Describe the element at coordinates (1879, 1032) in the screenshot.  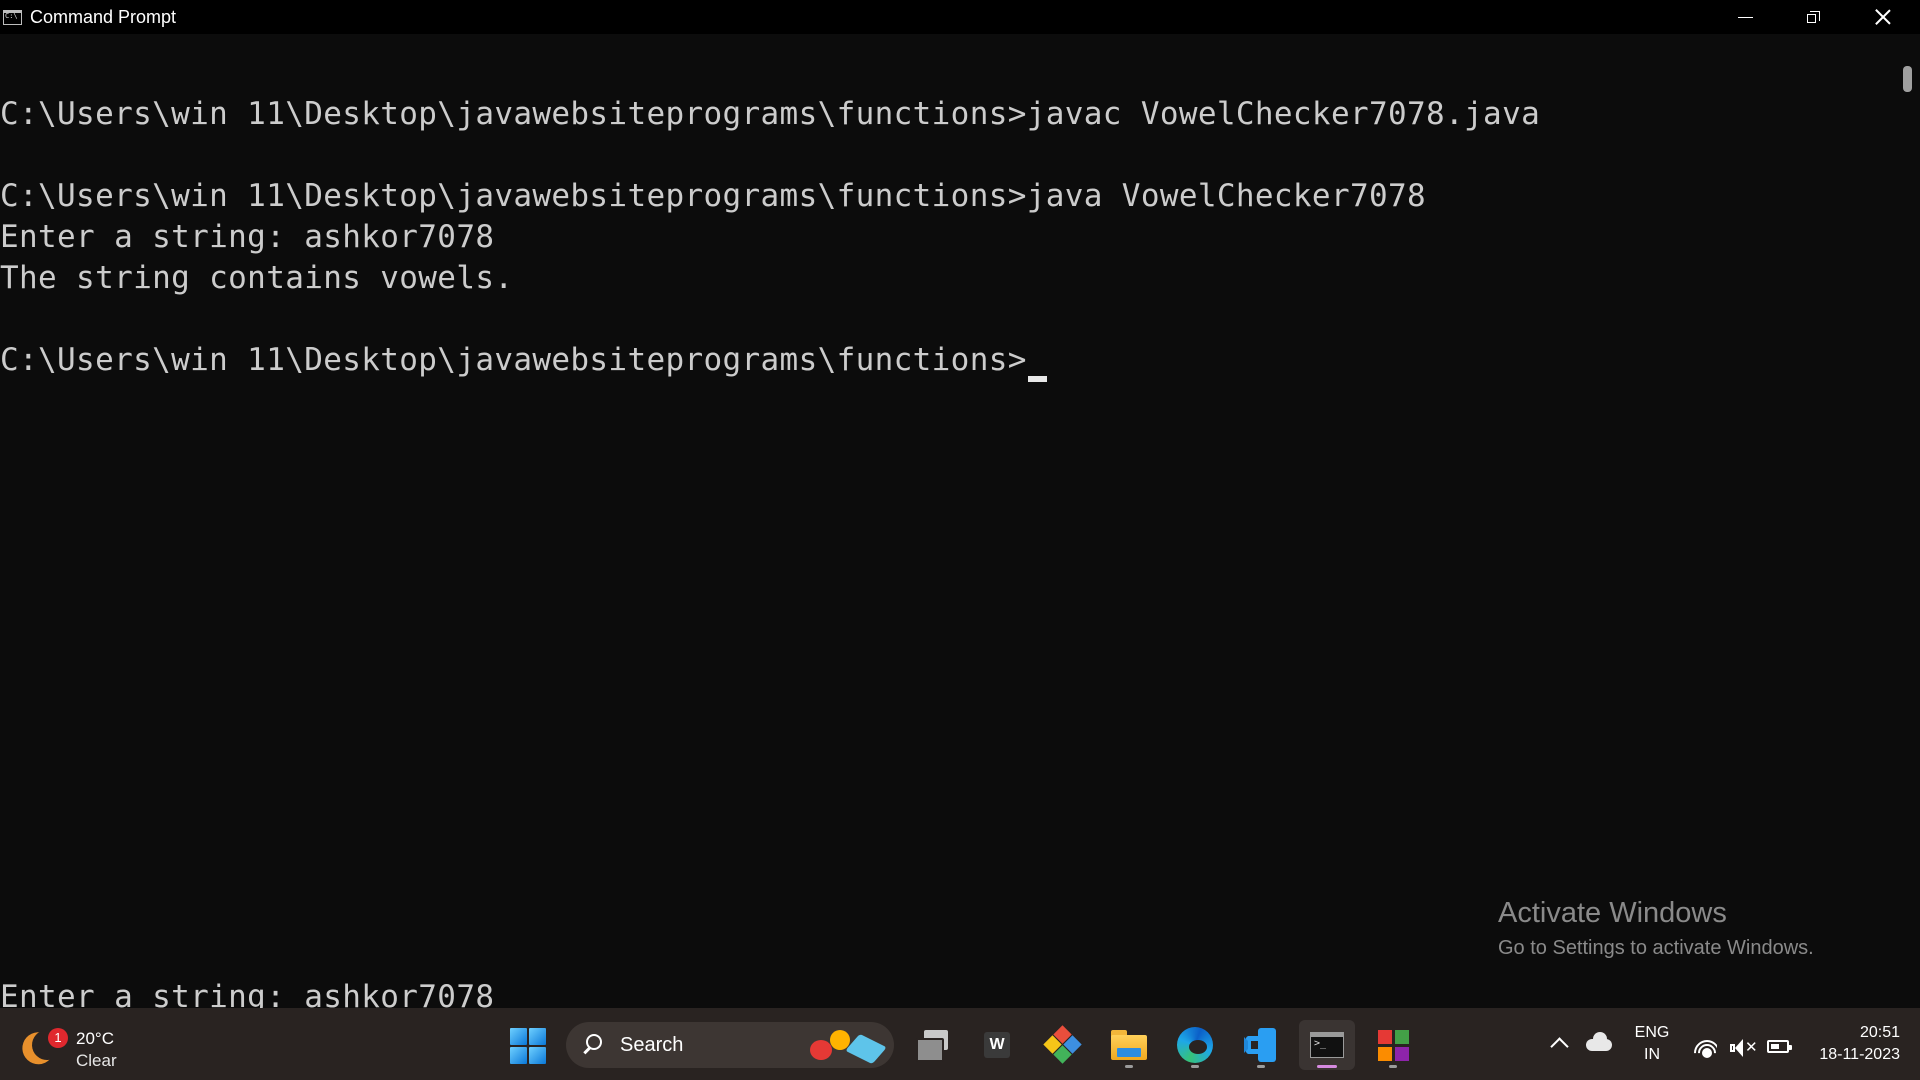
I see `clock-time: 20:51` at that location.